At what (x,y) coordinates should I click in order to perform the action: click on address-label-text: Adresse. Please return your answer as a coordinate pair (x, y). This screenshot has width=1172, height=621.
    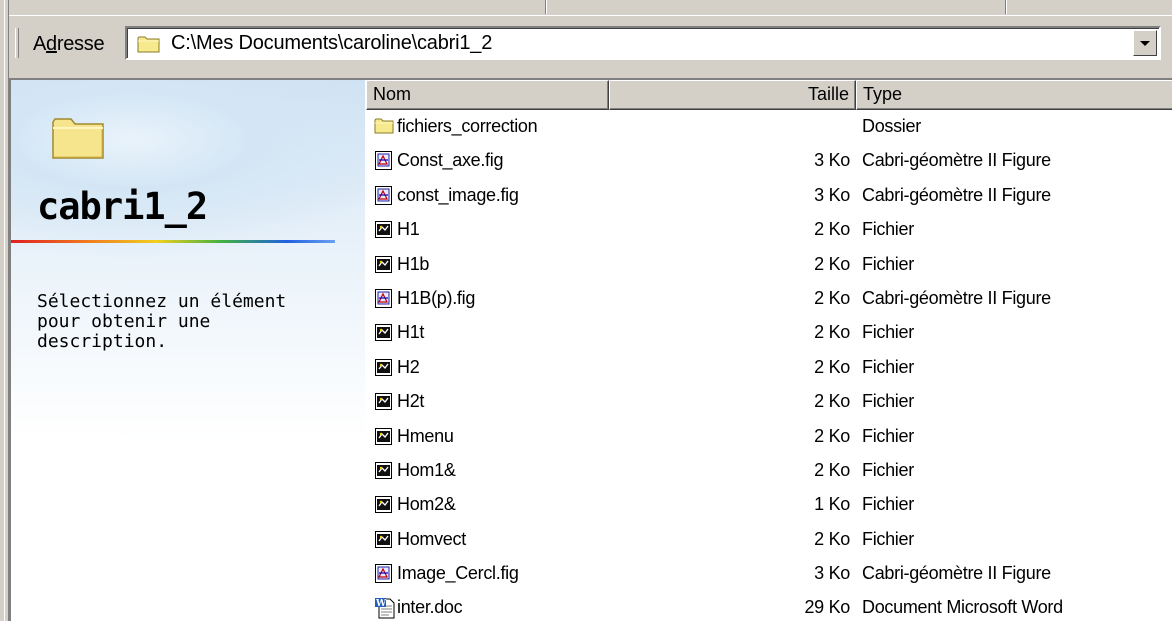
    Looking at the image, I should click on (69, 44).